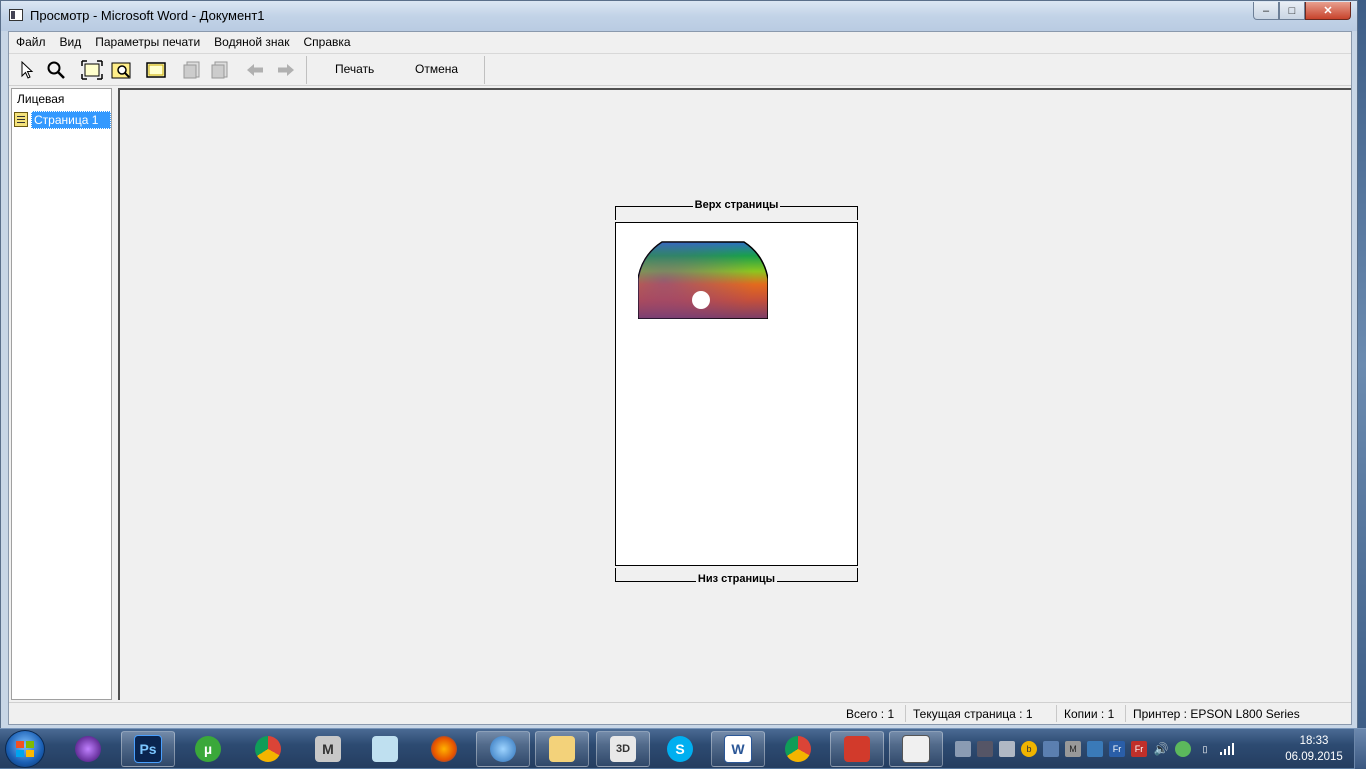 This screenshot has height=769, width=1366. I want to click on globe-icon, so click(503, 749).